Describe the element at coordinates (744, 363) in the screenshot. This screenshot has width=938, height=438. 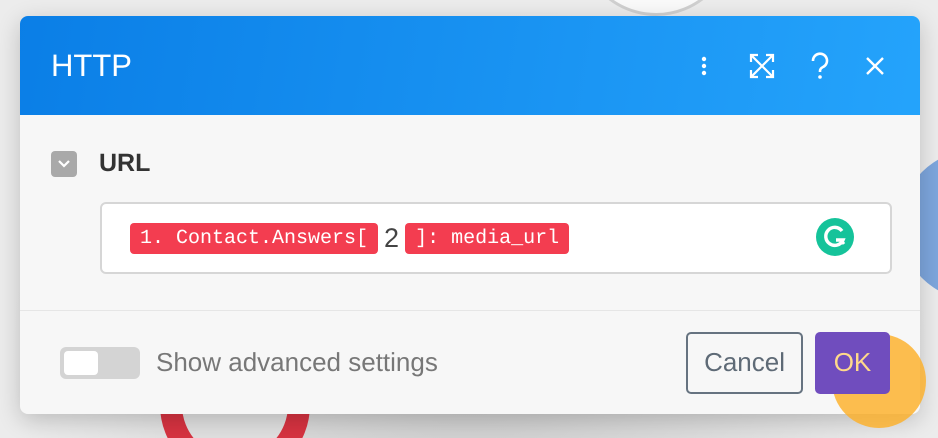
I see `cancel-button: Cancel` at that location.